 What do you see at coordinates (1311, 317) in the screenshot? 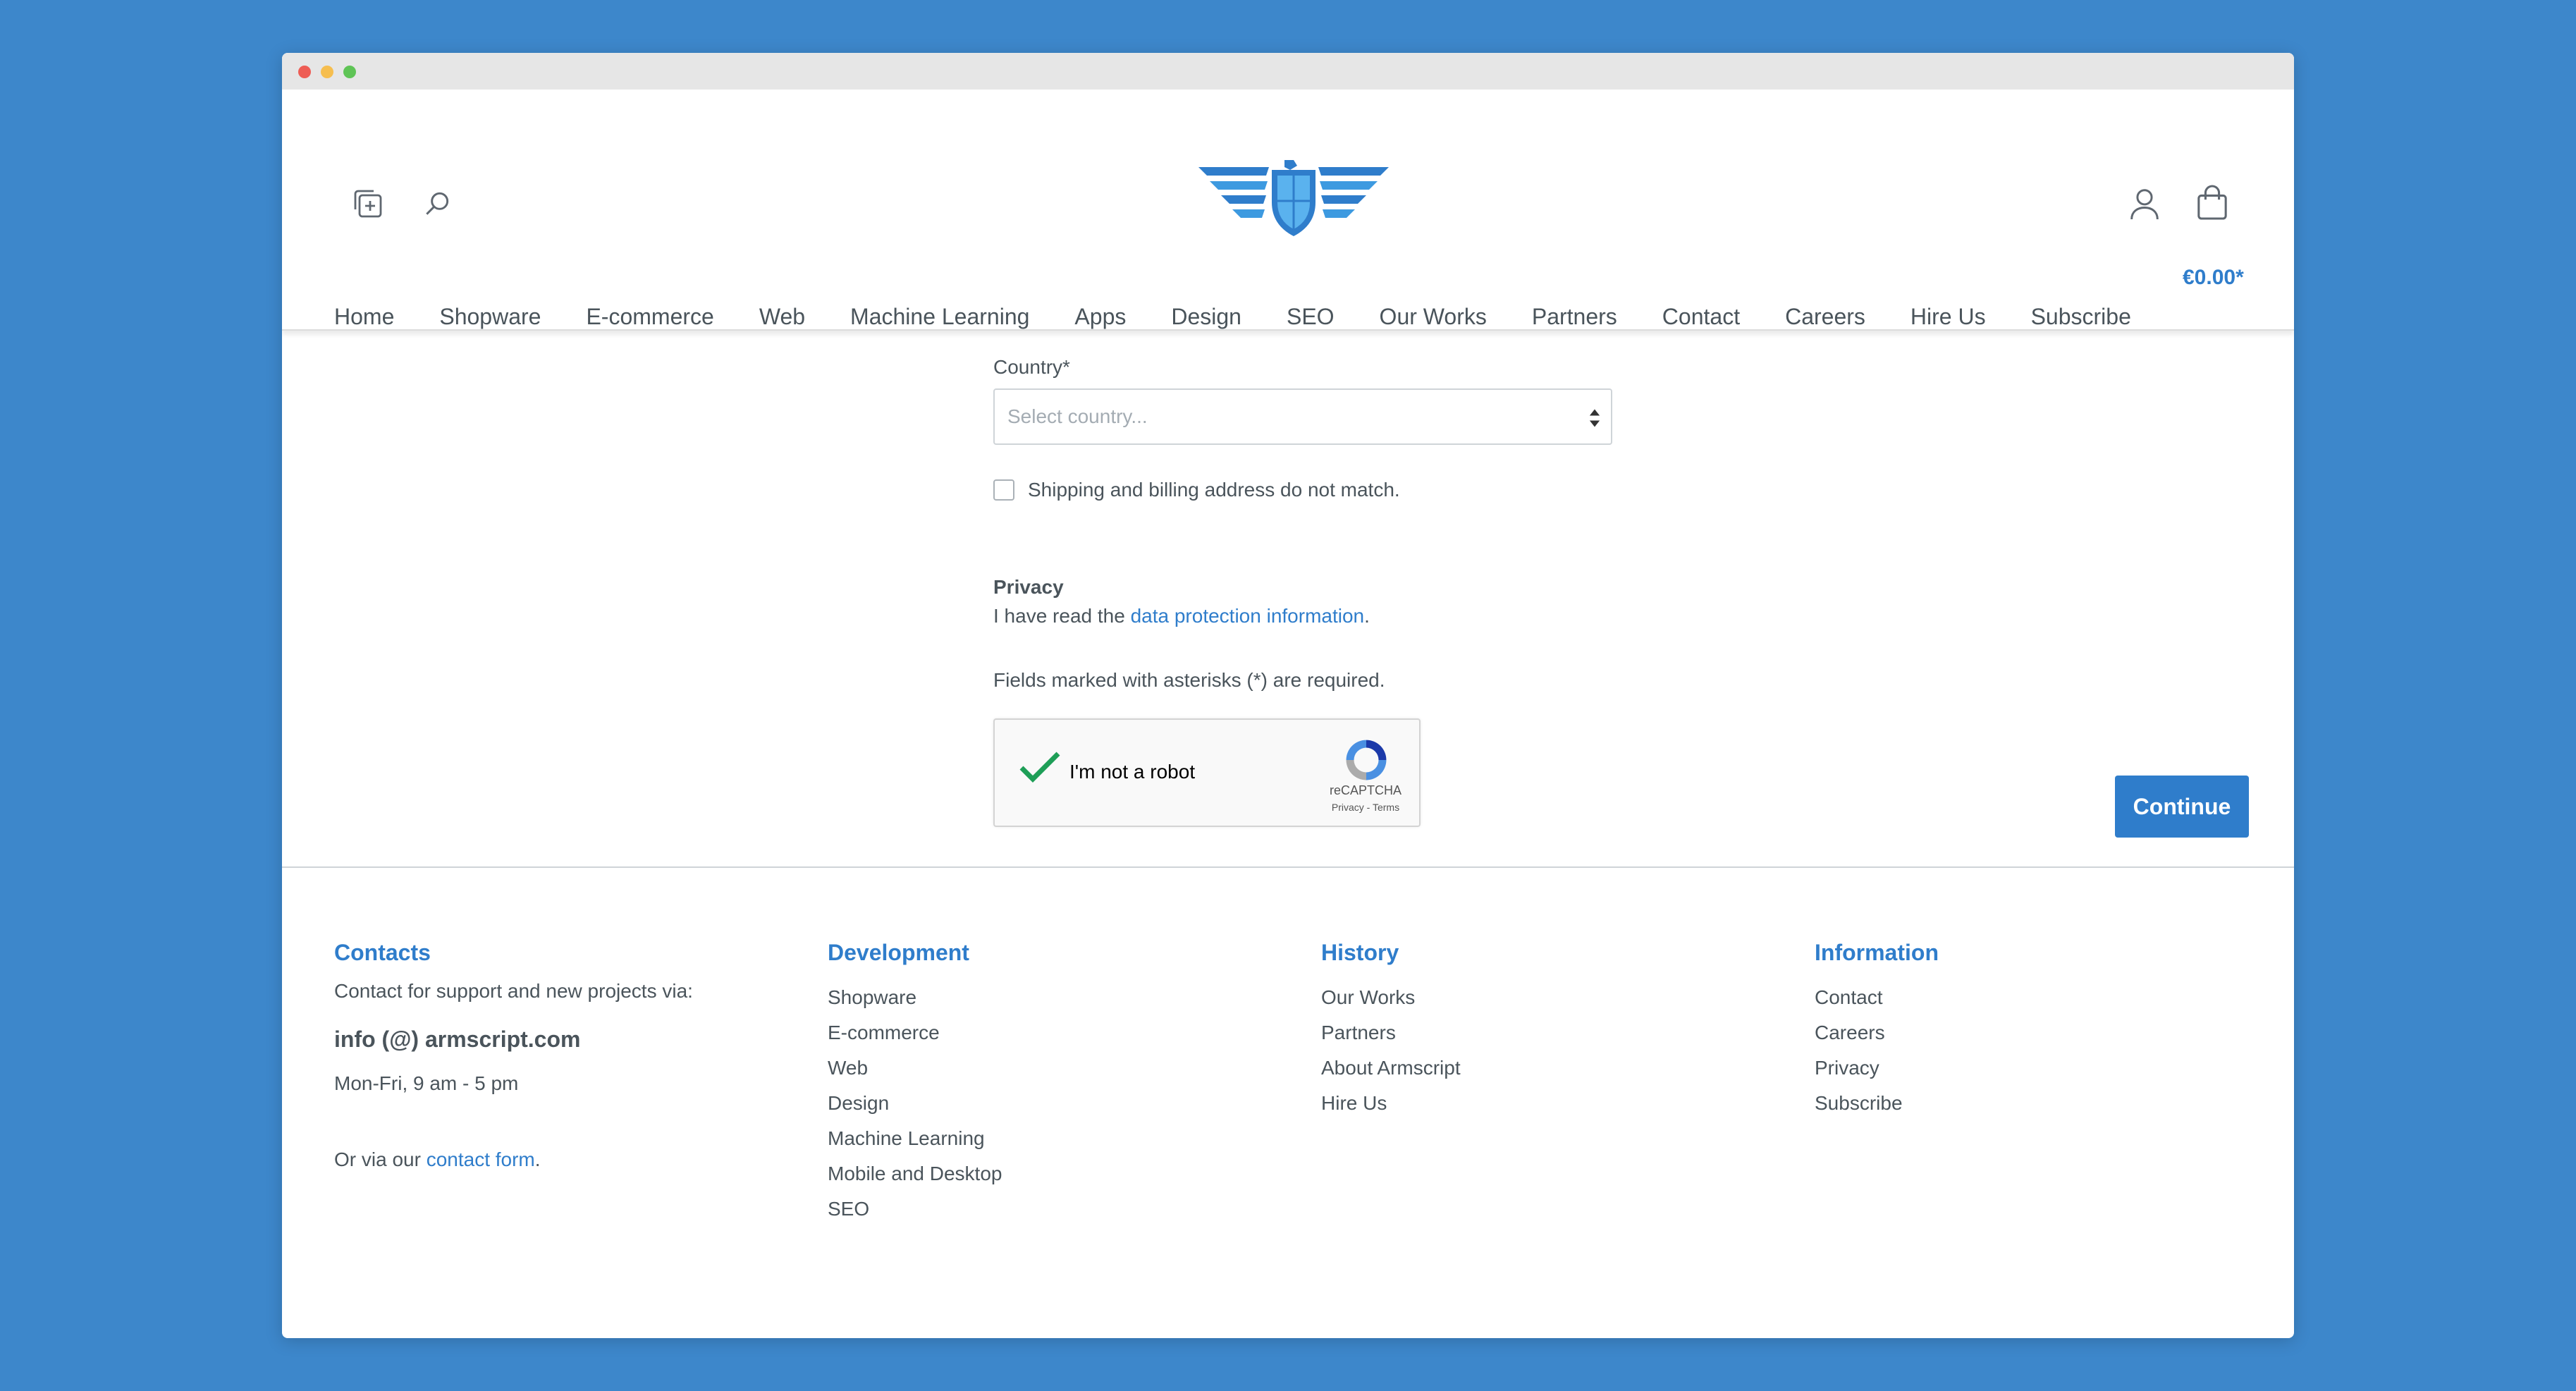
I see `nav-seo: SEO` at bounding box center [1311, 317].